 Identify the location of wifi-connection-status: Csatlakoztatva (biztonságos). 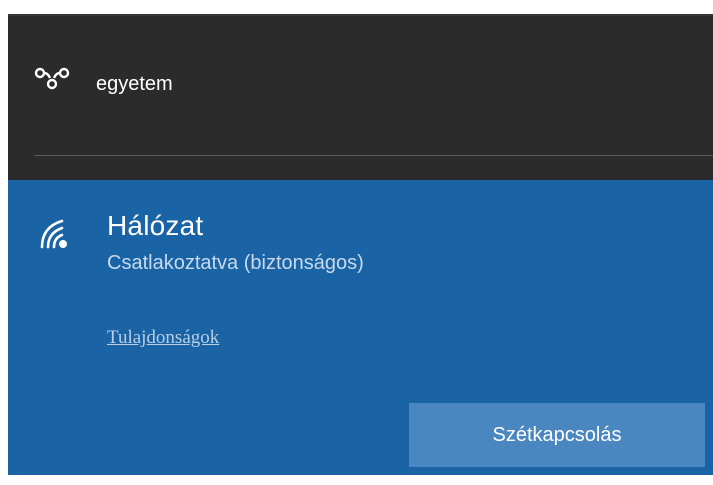
(235, 263).